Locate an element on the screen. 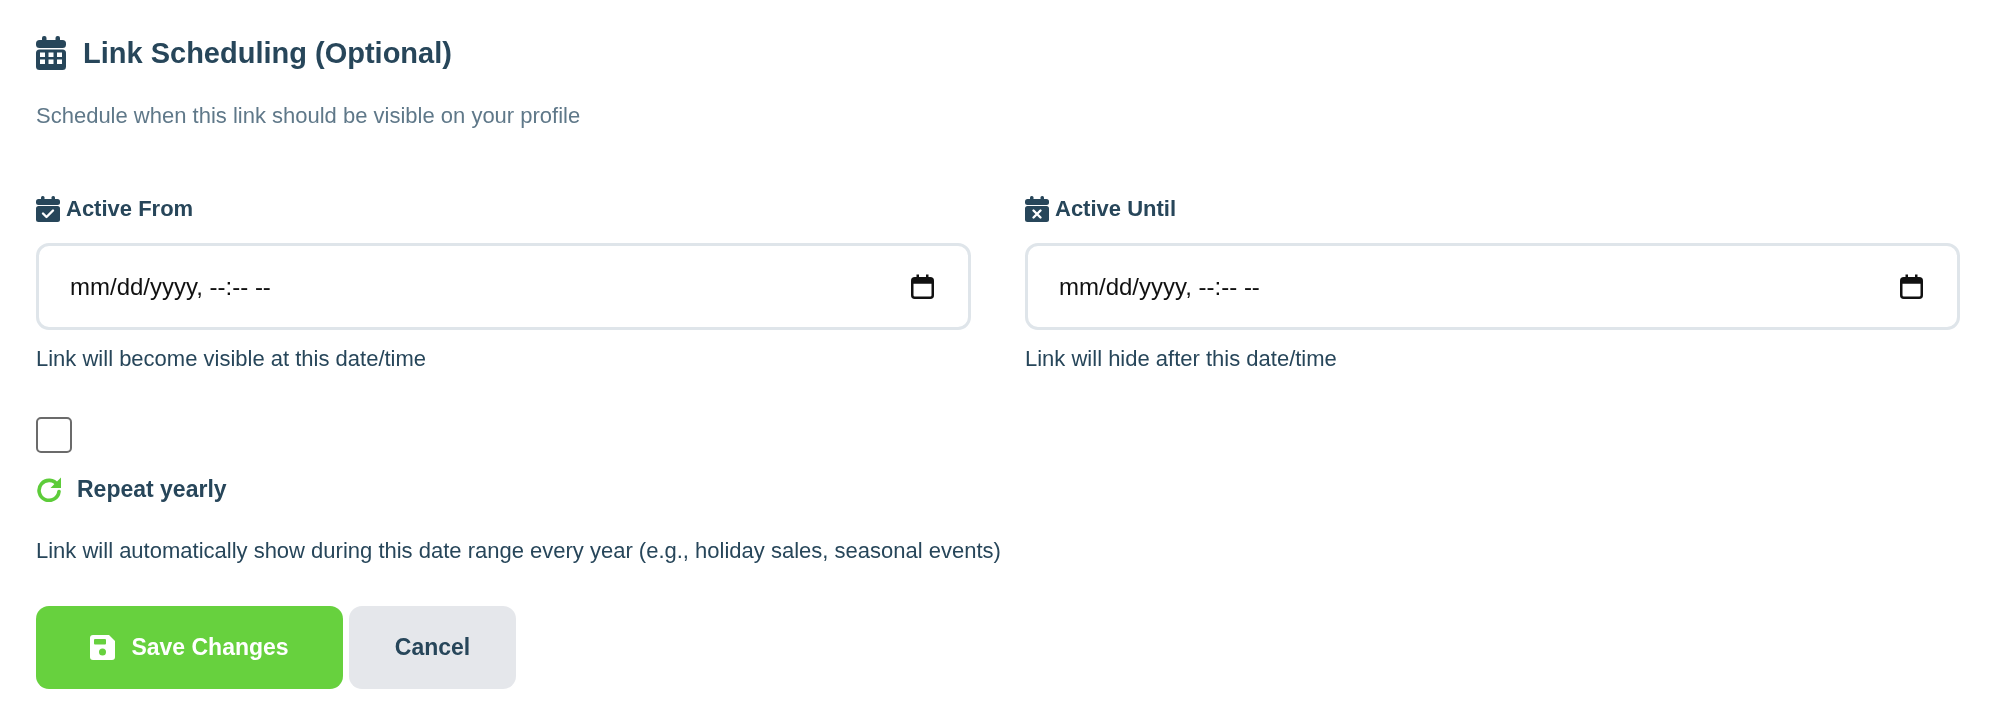 The height and width of the screenshot is (722, 2000). section-title: Link Scheduling (Optional) is located at coordinates (267, 53).